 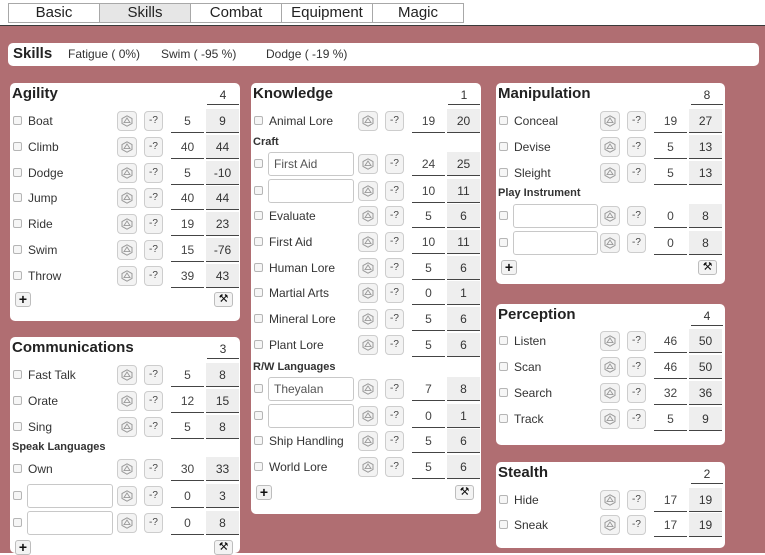 I want to click on tab-combat: Combat, so click(x=236, y=13).